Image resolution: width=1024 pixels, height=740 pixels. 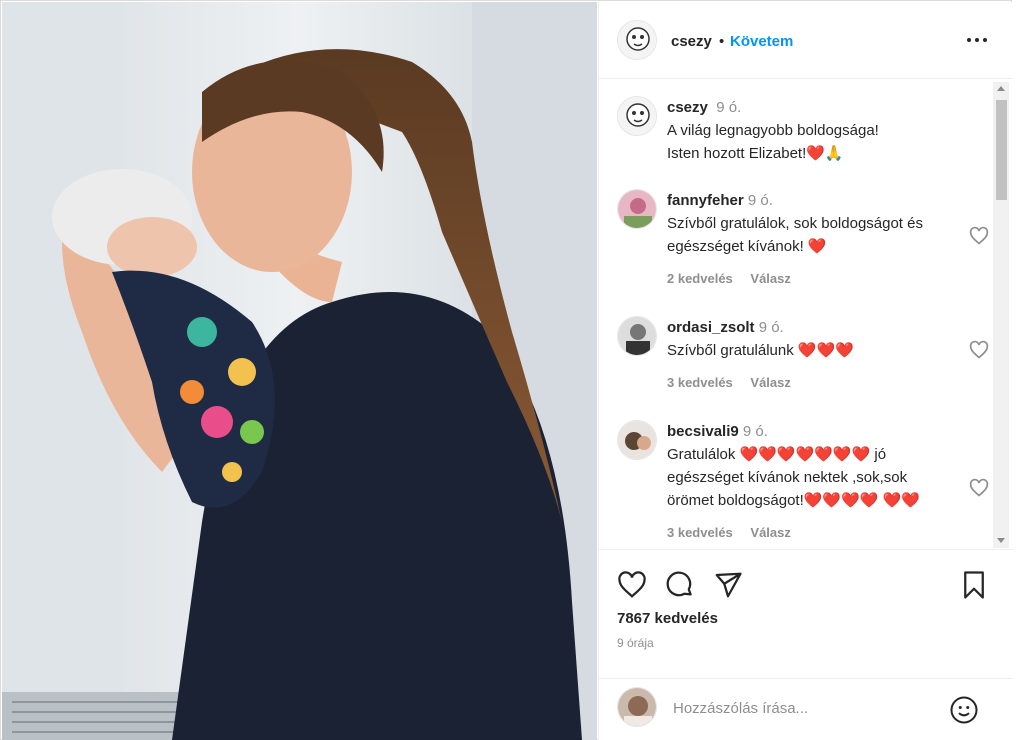 I want to click on comment-username: fannyfeher, so click(x=705, y=200).